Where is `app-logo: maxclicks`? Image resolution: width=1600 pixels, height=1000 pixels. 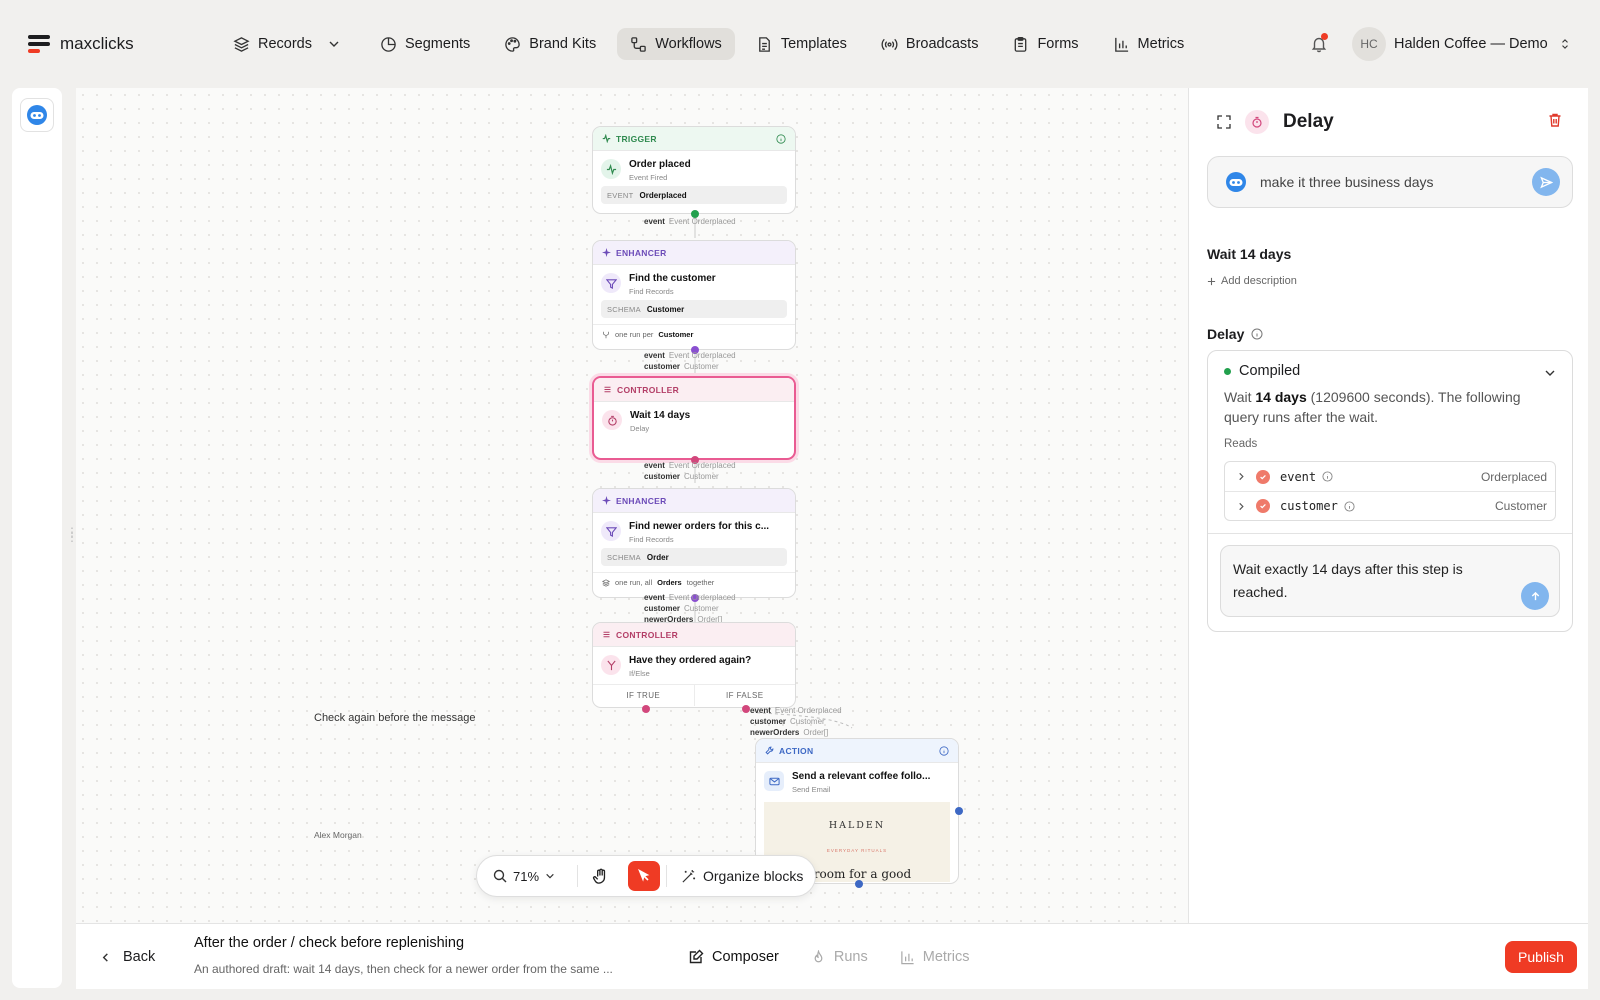 app-logo: maxclicks is located at coordinates (81, 44).